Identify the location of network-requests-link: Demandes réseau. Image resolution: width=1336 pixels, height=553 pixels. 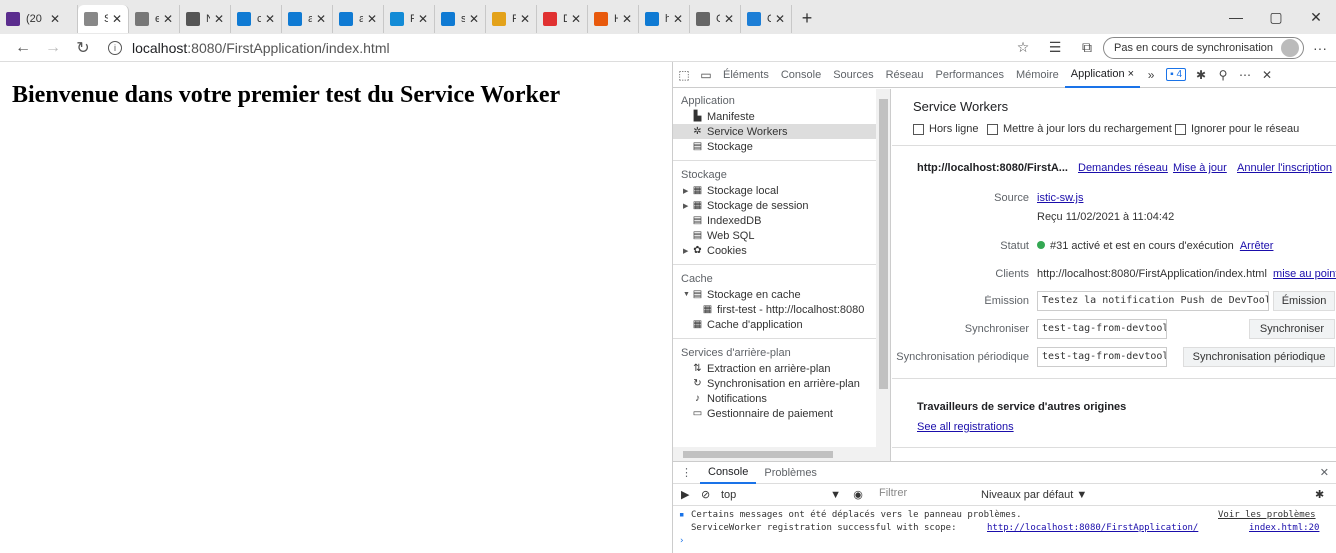
(1123, 168).